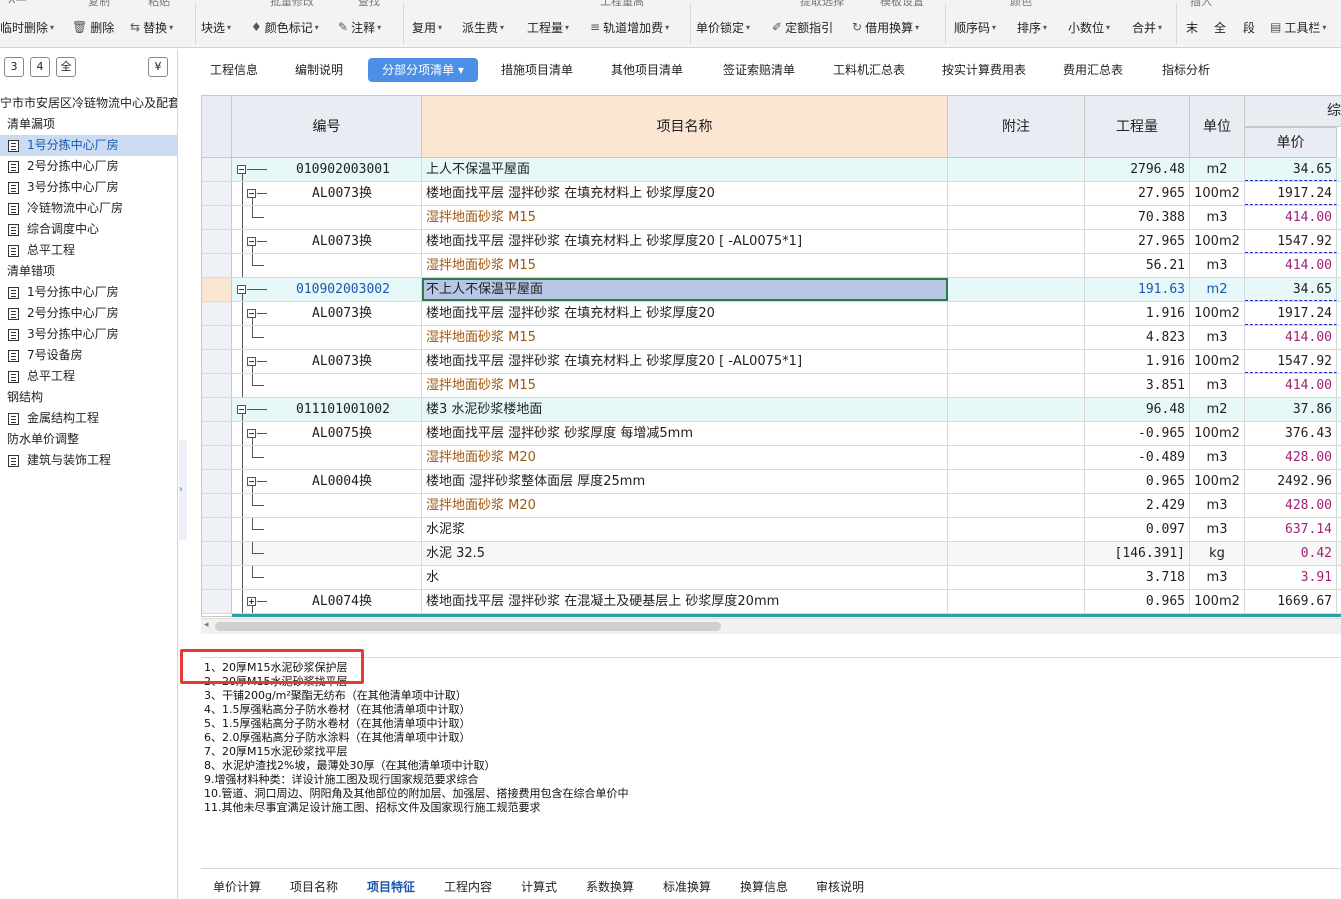  Describe the element at coordinates (1137, 193) in the screenshot. I see `quantity-cell: 27.965` at that location.